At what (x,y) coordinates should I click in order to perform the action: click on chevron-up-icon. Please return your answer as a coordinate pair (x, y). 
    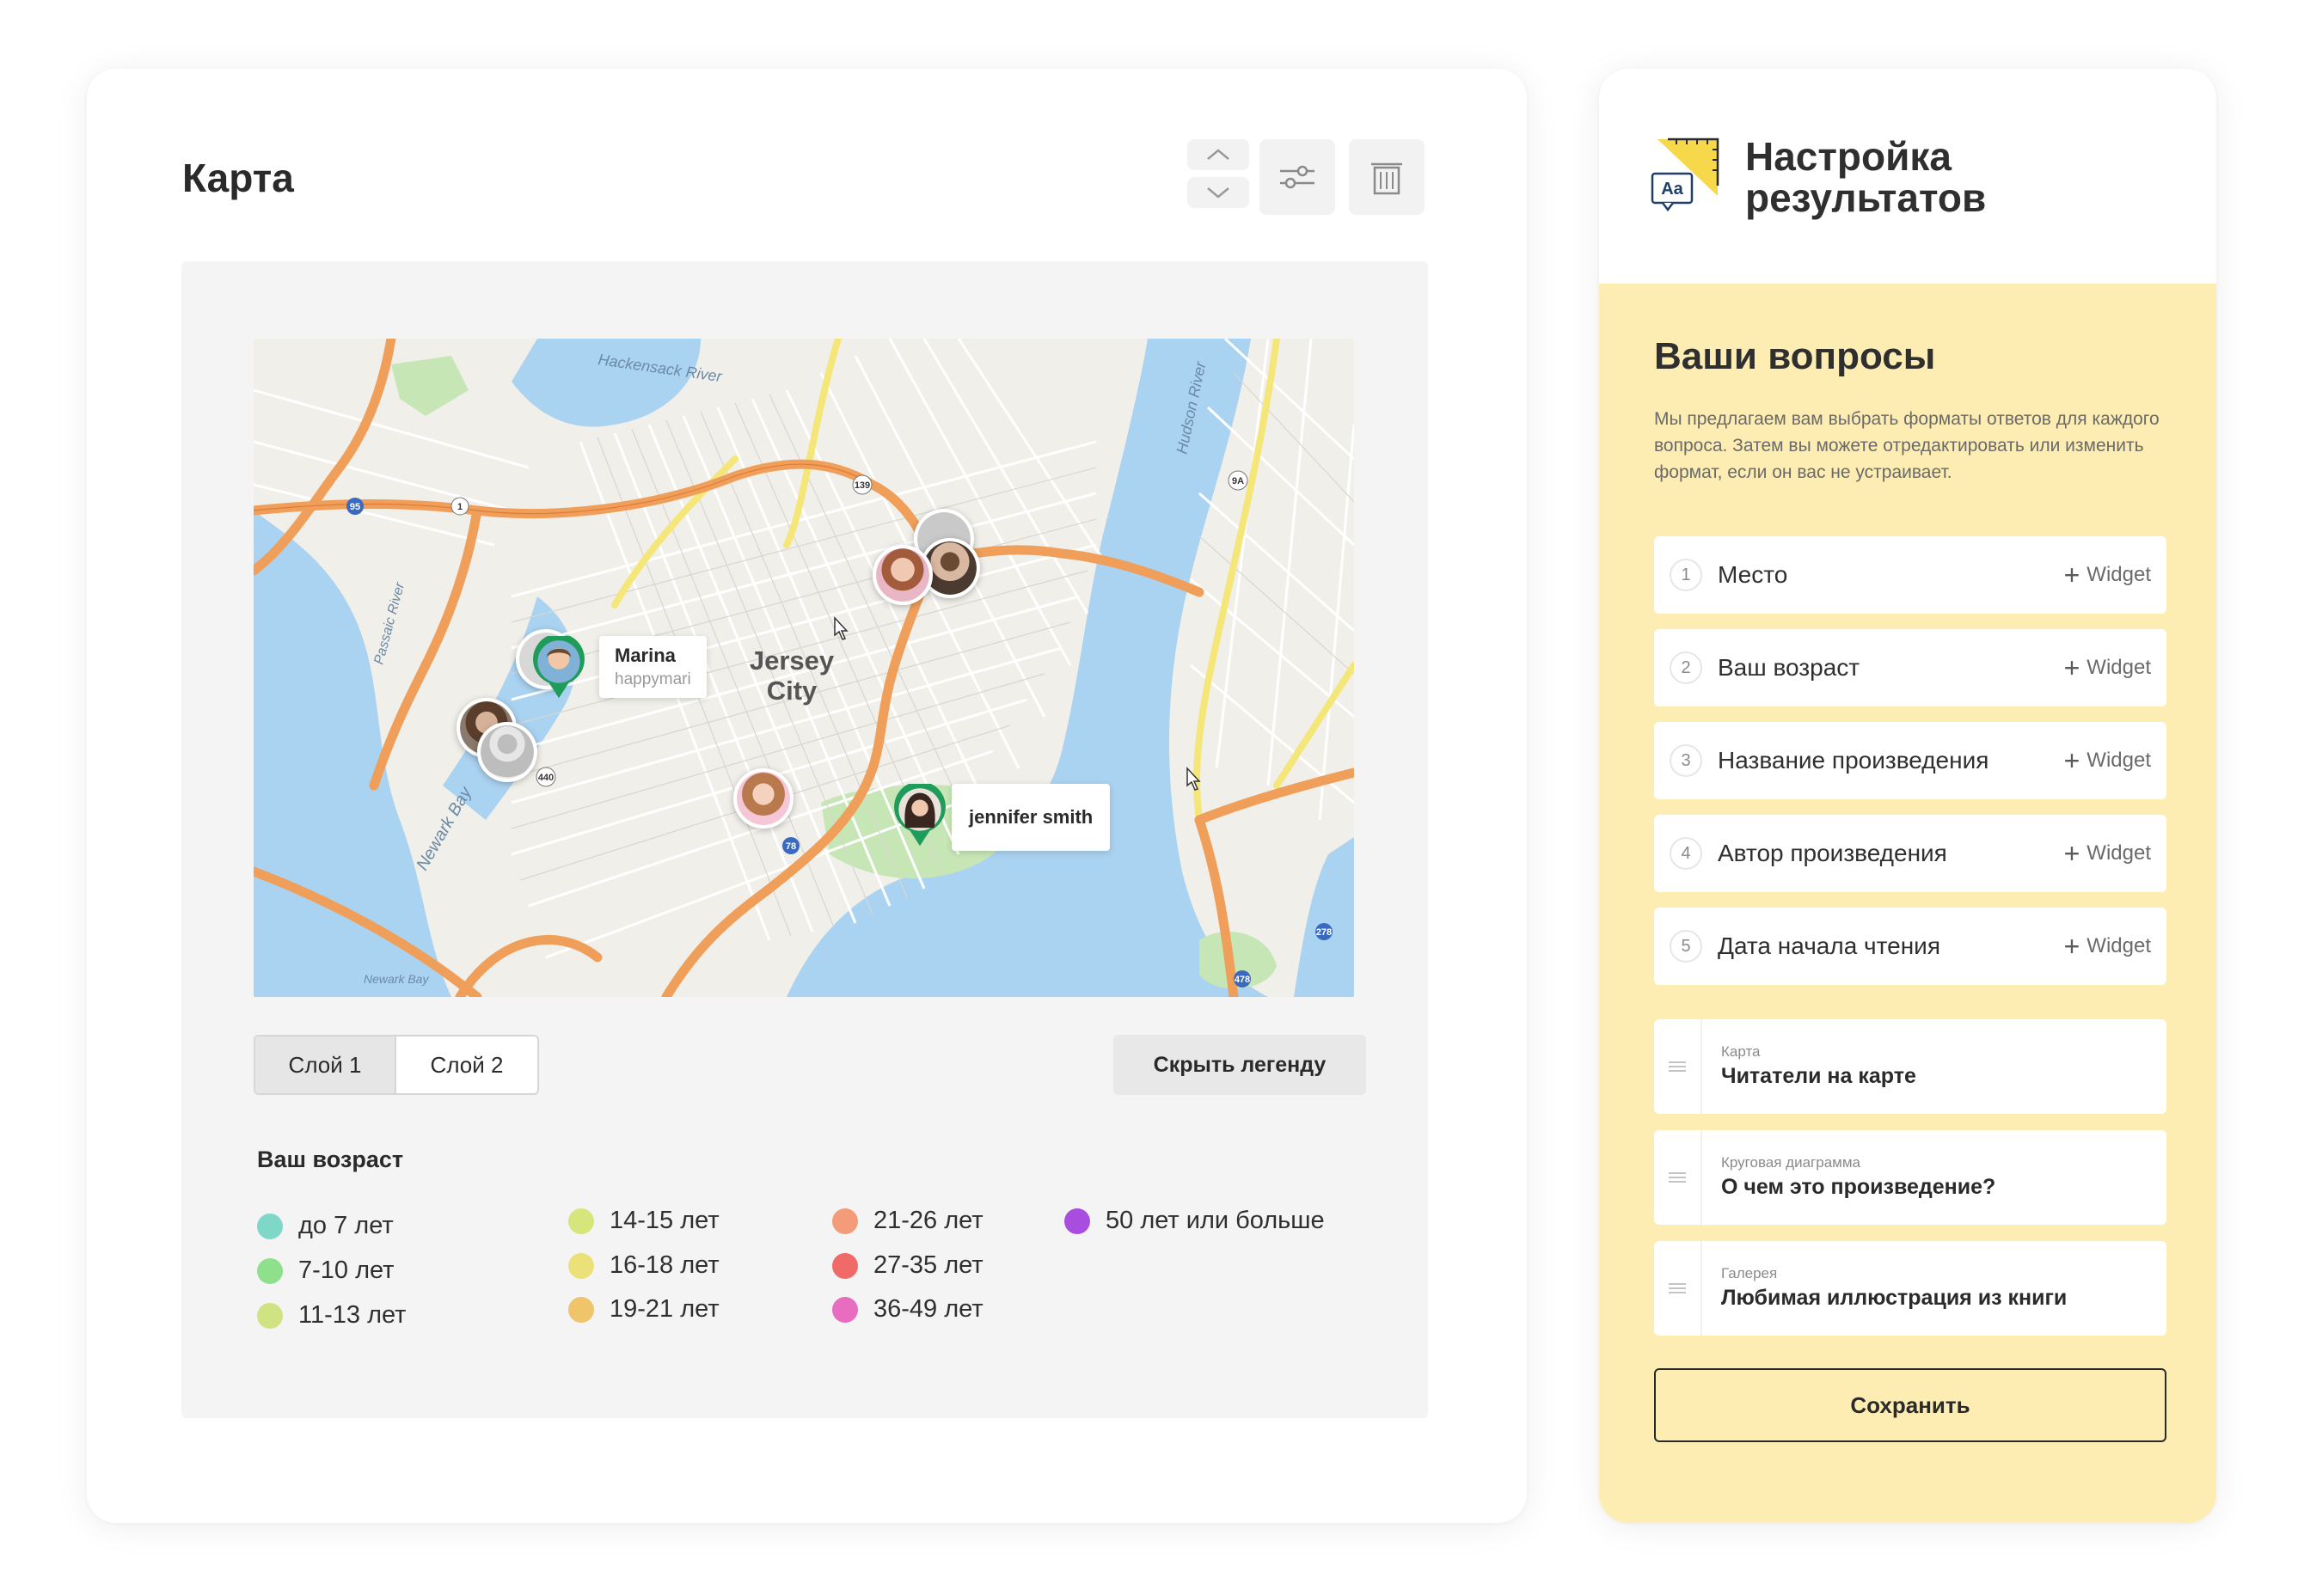
    Looking at the image, I should click on (1218, 154).